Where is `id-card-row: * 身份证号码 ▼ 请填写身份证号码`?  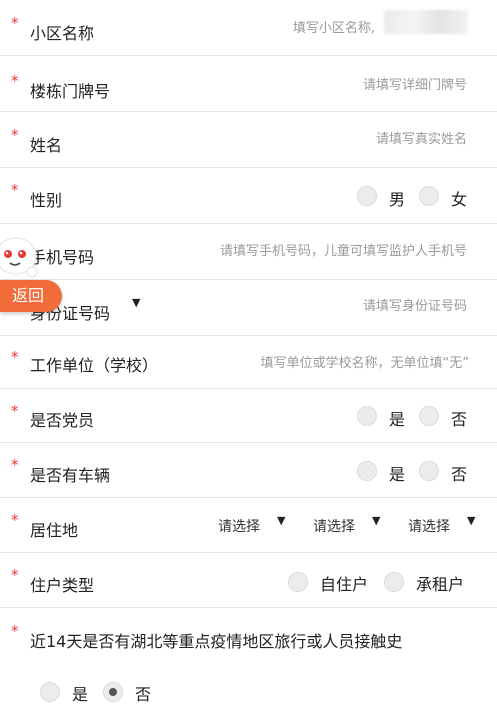 id-card-row: * 身份证号码 ▼ 请填写身份证号码 is located at coordinates (248, 308).